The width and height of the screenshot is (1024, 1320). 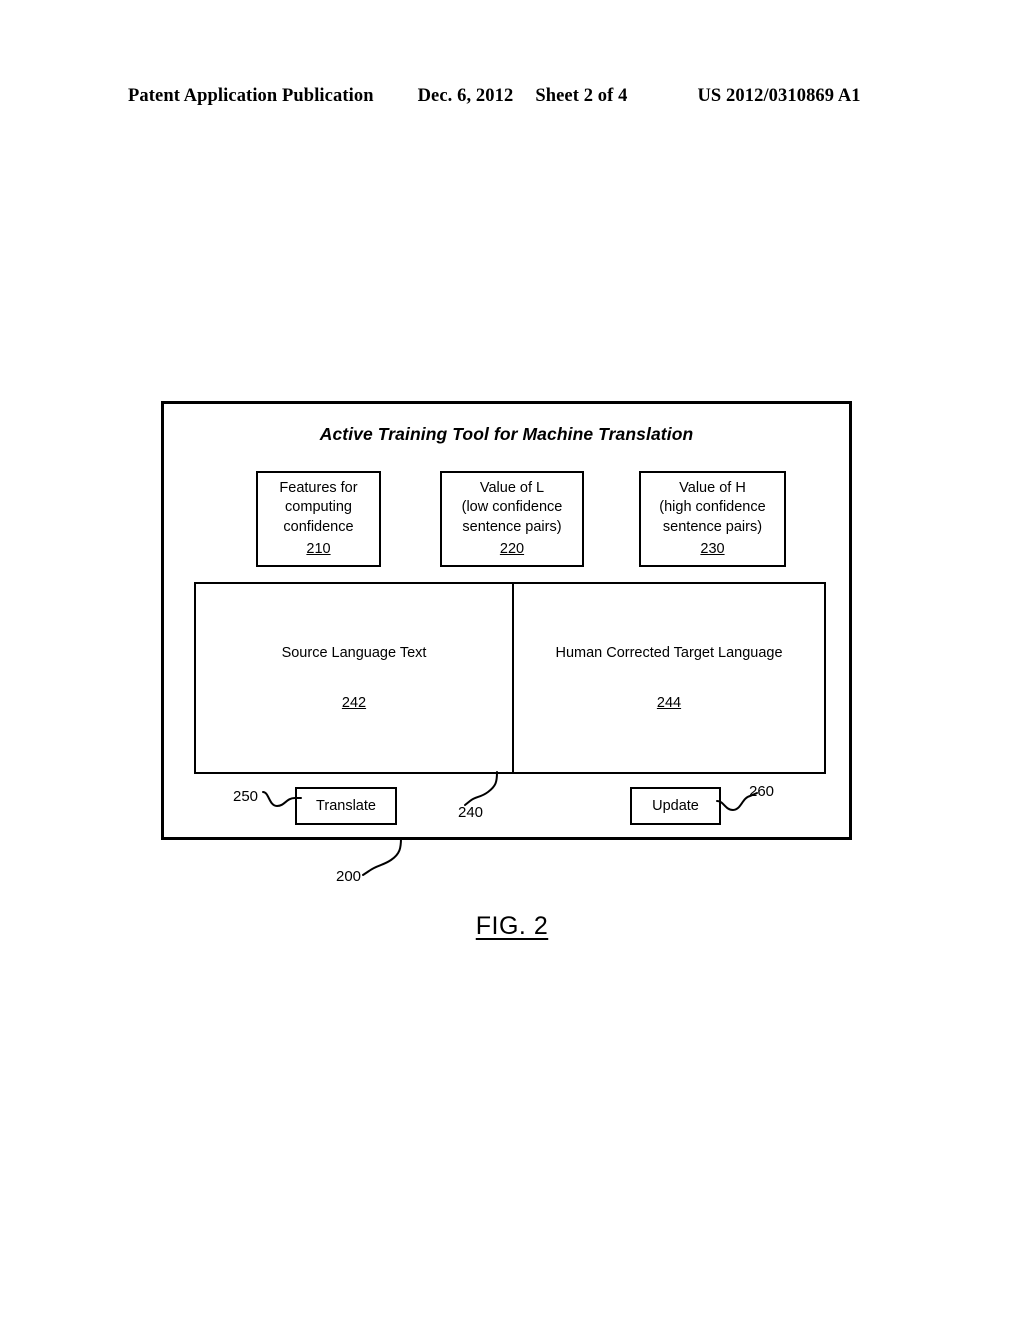 What do you see at coordinates (471, 812) in the screenshot?
I see `reference-numeral-240: 240` at bounding box center [471, 812].